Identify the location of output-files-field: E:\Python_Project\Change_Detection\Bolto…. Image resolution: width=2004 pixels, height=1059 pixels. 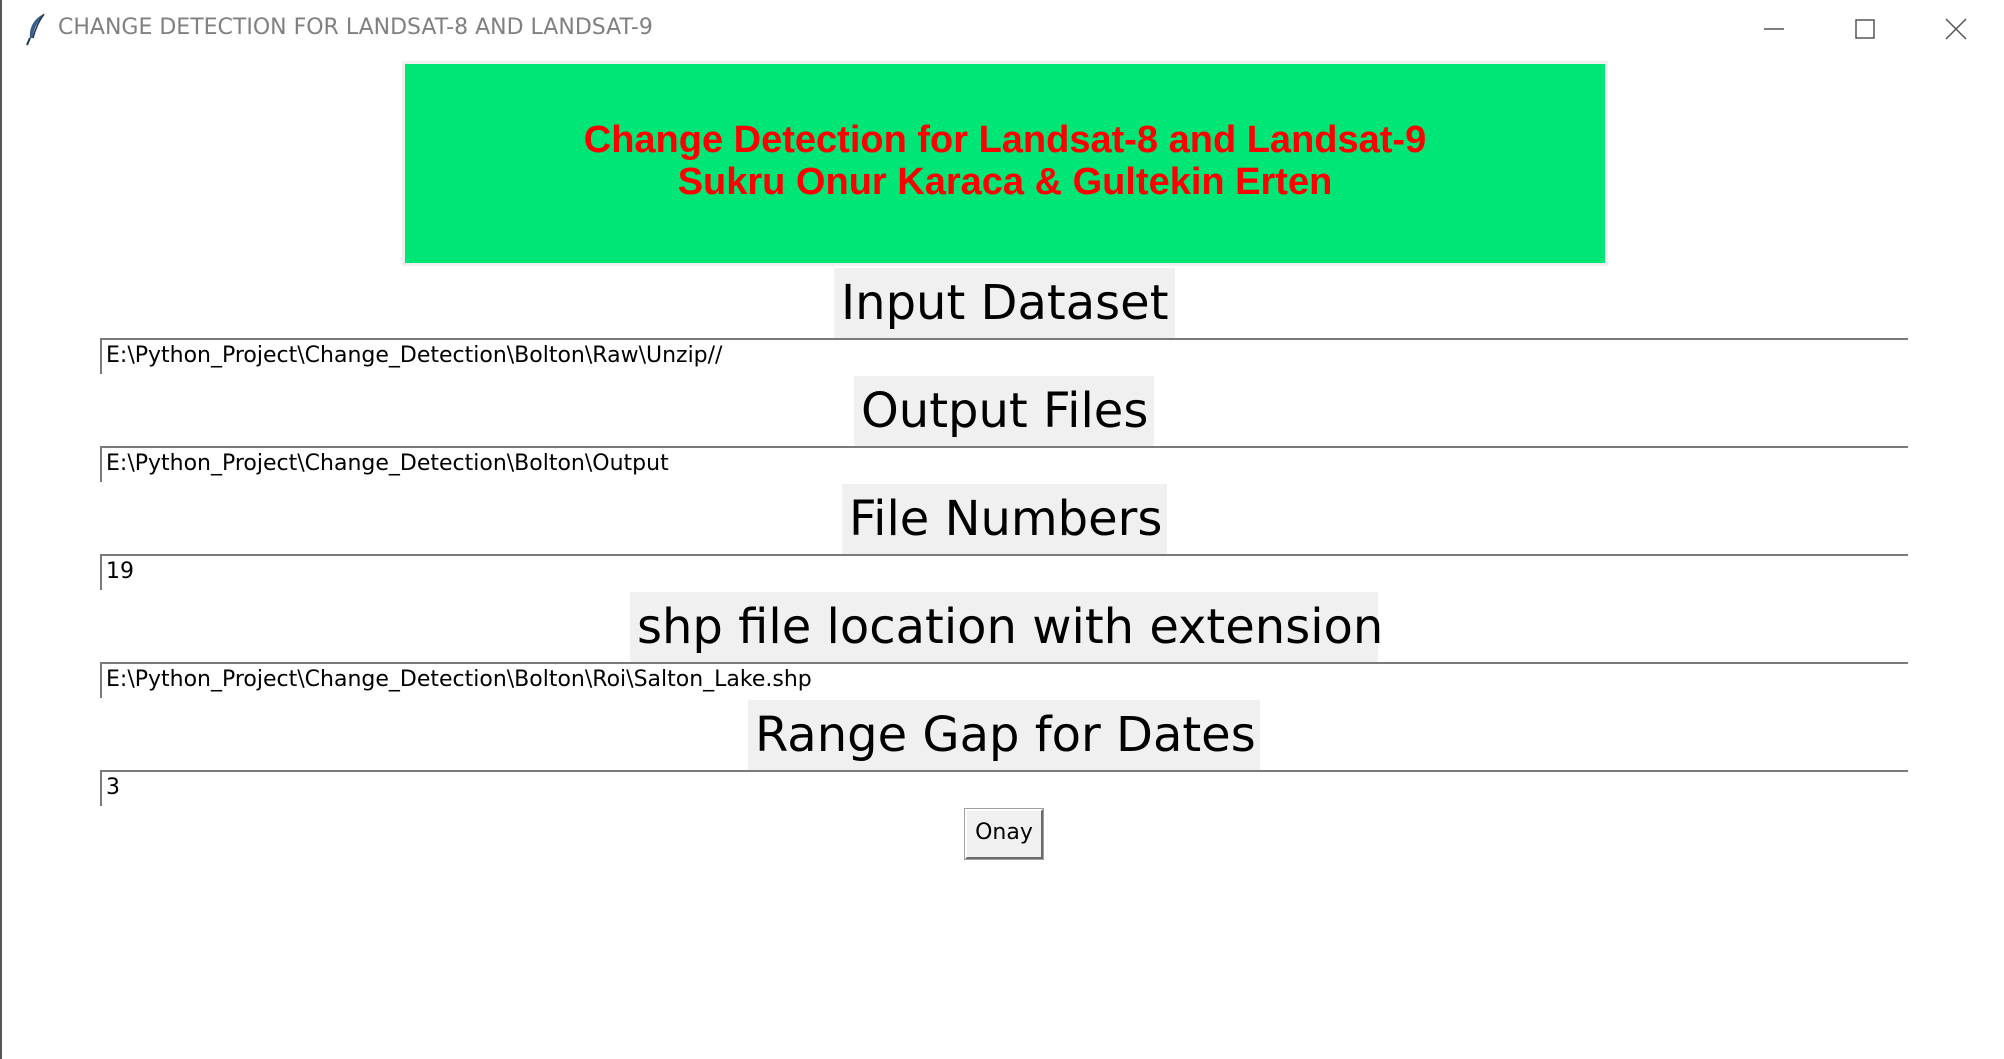
(1004, 464).